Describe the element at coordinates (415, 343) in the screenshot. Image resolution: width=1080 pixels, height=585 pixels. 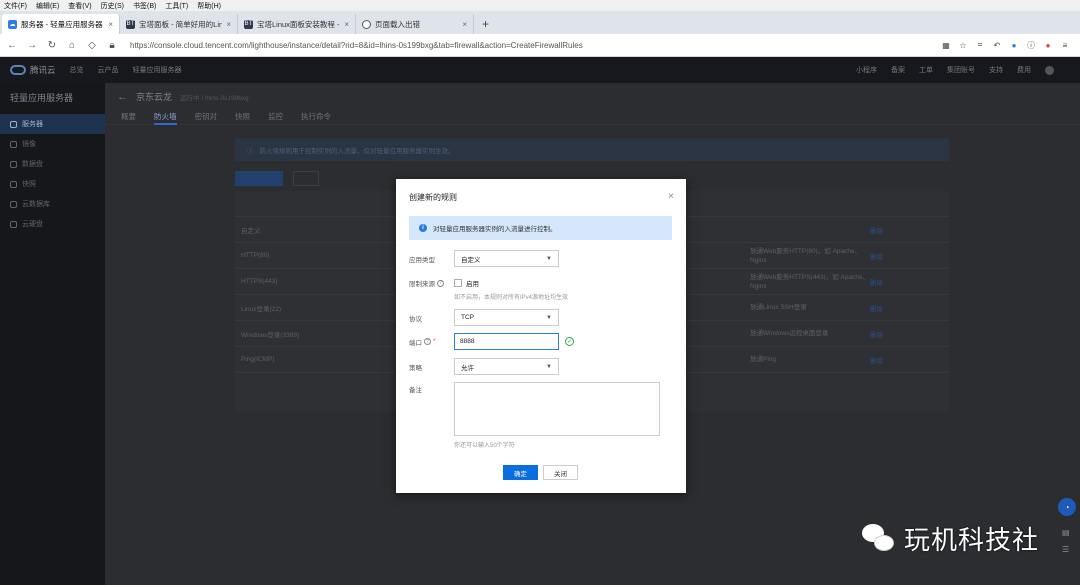
I see `port-label: 端口` at that location.